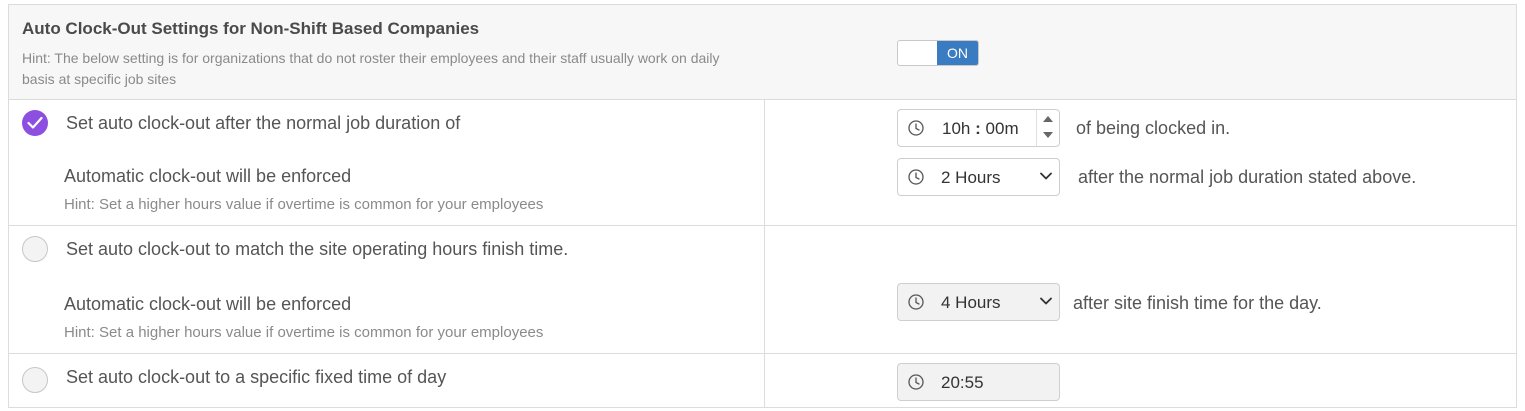  I want to click on duration-spinner, so click(1047, 128).